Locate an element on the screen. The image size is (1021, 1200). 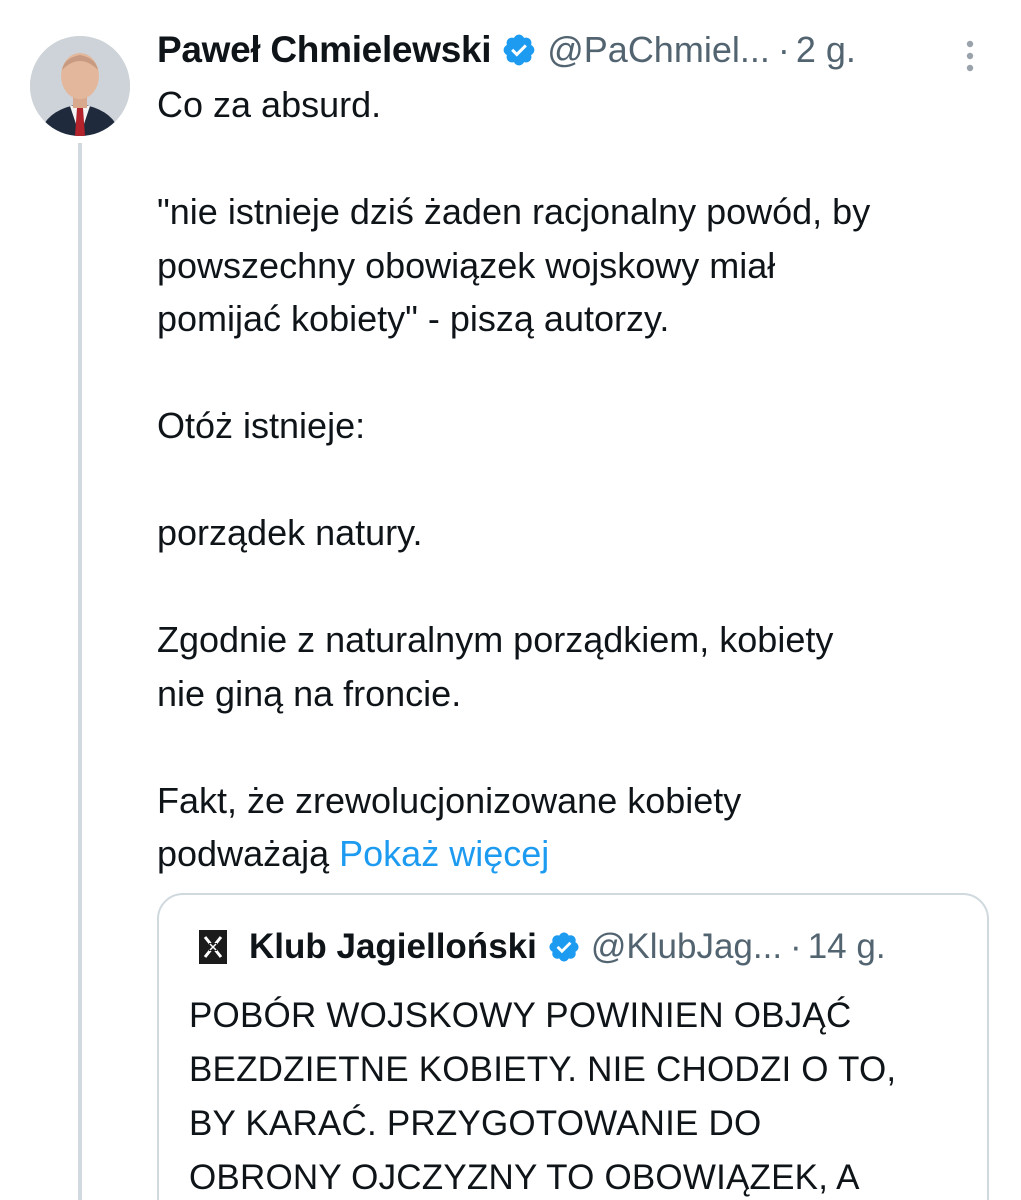
klub-jagiellonski-logo-icon is located at coordinates (213, 947).